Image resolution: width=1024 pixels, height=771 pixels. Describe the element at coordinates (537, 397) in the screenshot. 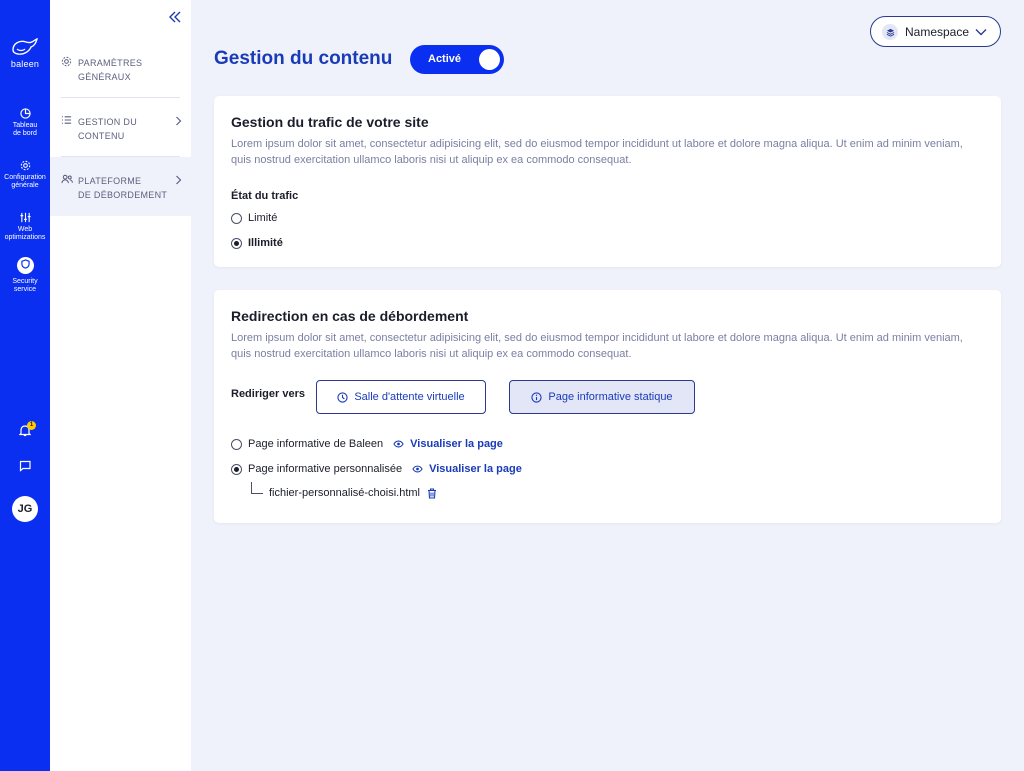

I see `info-icon` at that location.